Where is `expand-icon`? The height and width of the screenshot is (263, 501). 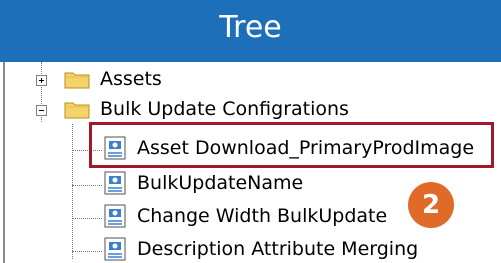 expand-icon is located at coordinates (41, 80).